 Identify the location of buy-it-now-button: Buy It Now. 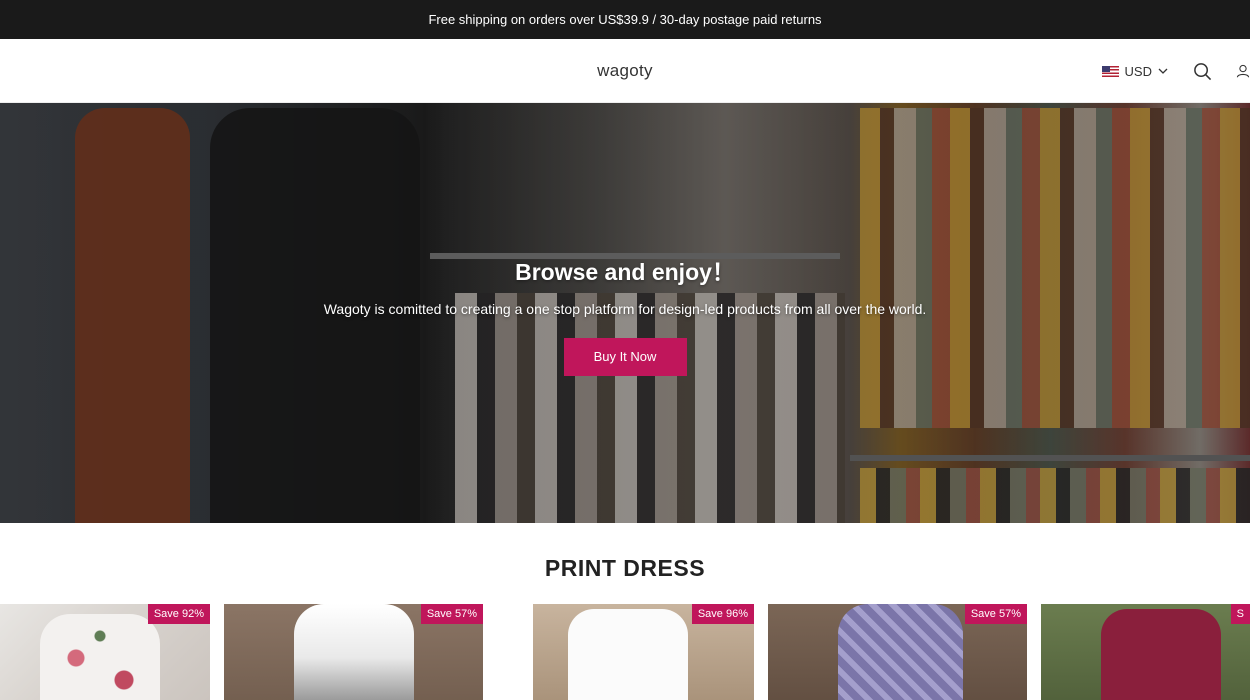
(625, 357).